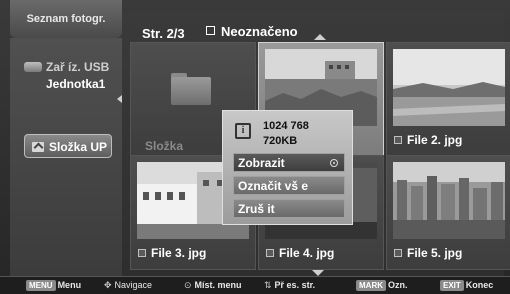 This screenshot has height=294, width=510. I want to click on chevron-up-icon, so click(320, 37).